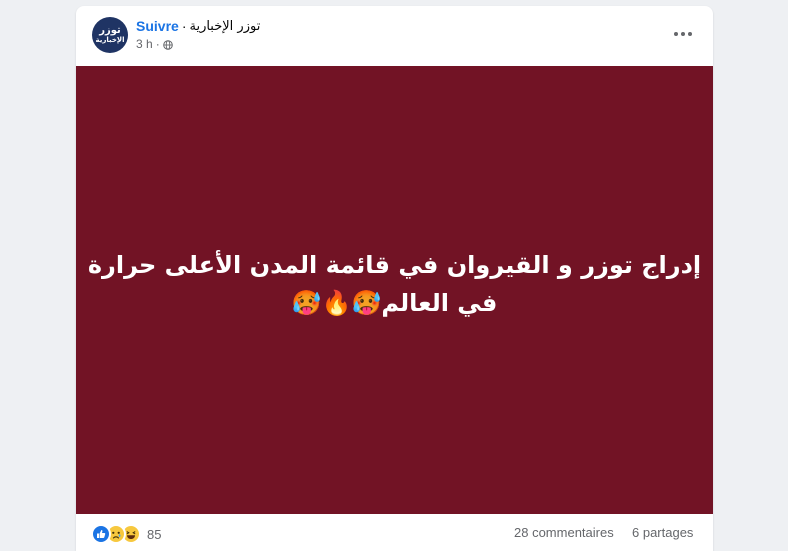 This screenshot has width=788, height=551. I want to click on post-title-line: Suivre · توزر الإخبارية, so click(198, 26).